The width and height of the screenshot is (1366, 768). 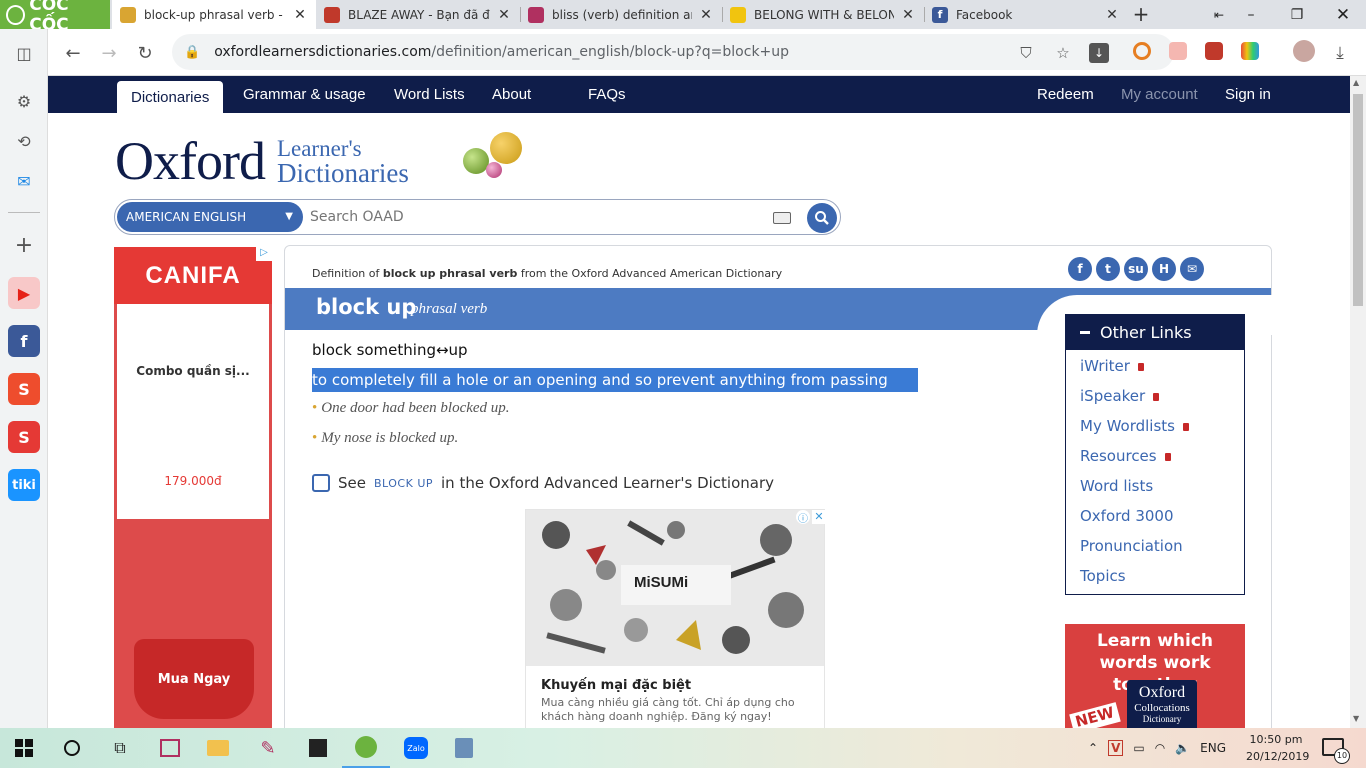 I want to click on link-word-lists: Word lists, so click(x=1116, y=486).